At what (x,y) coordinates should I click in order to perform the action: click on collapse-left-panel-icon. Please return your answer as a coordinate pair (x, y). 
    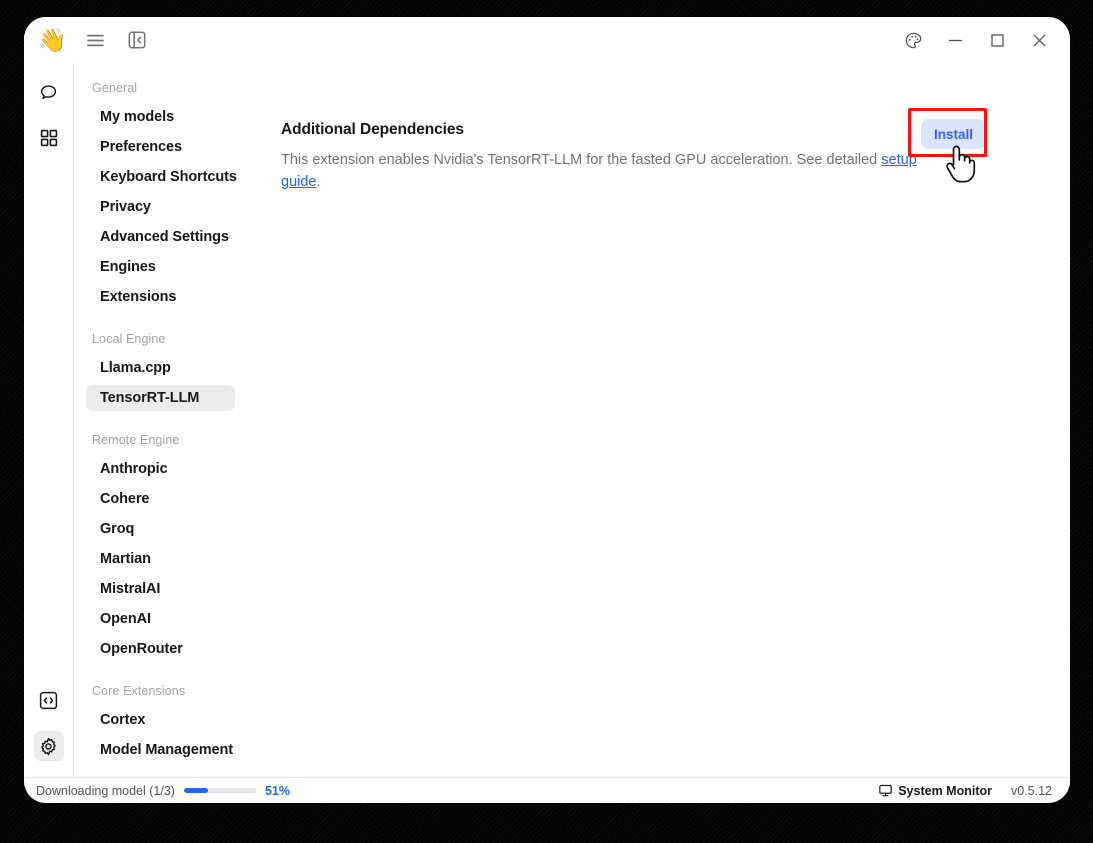
    Looking at the image, I should click on (137, 40).